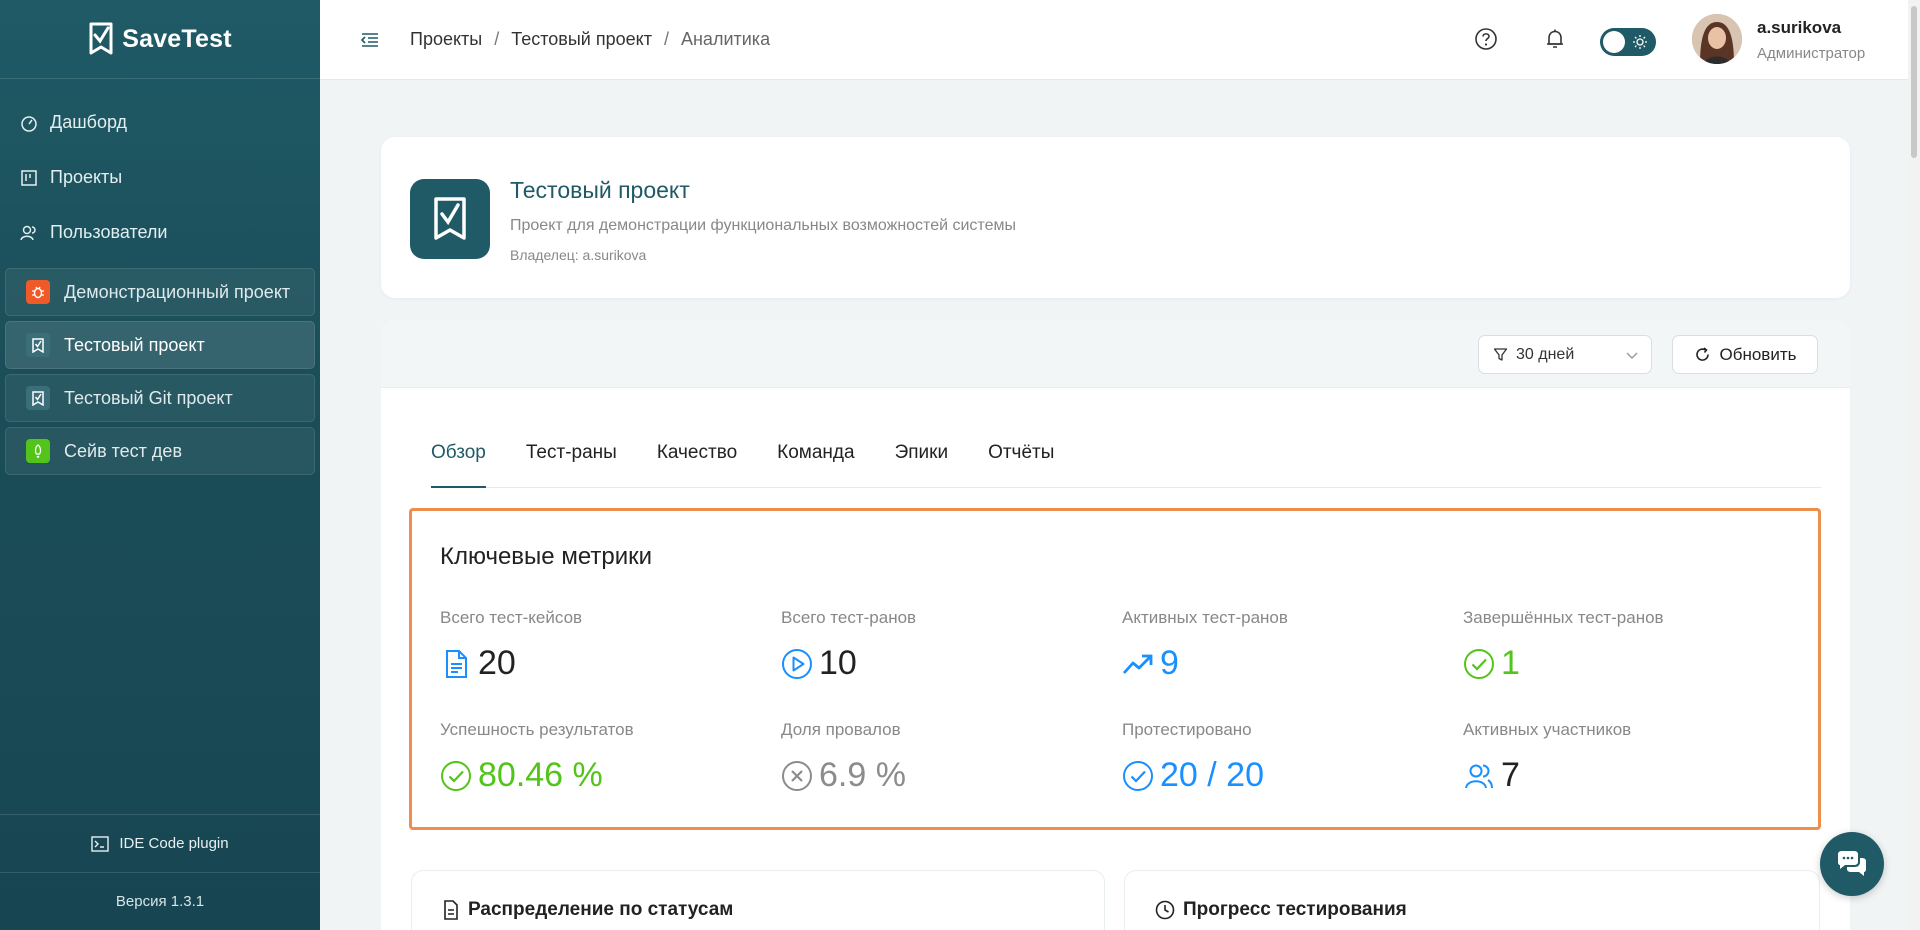 The image size is (1920, 930). I want to click on breadcrumb-current: Аналитика, so click(725, 39).